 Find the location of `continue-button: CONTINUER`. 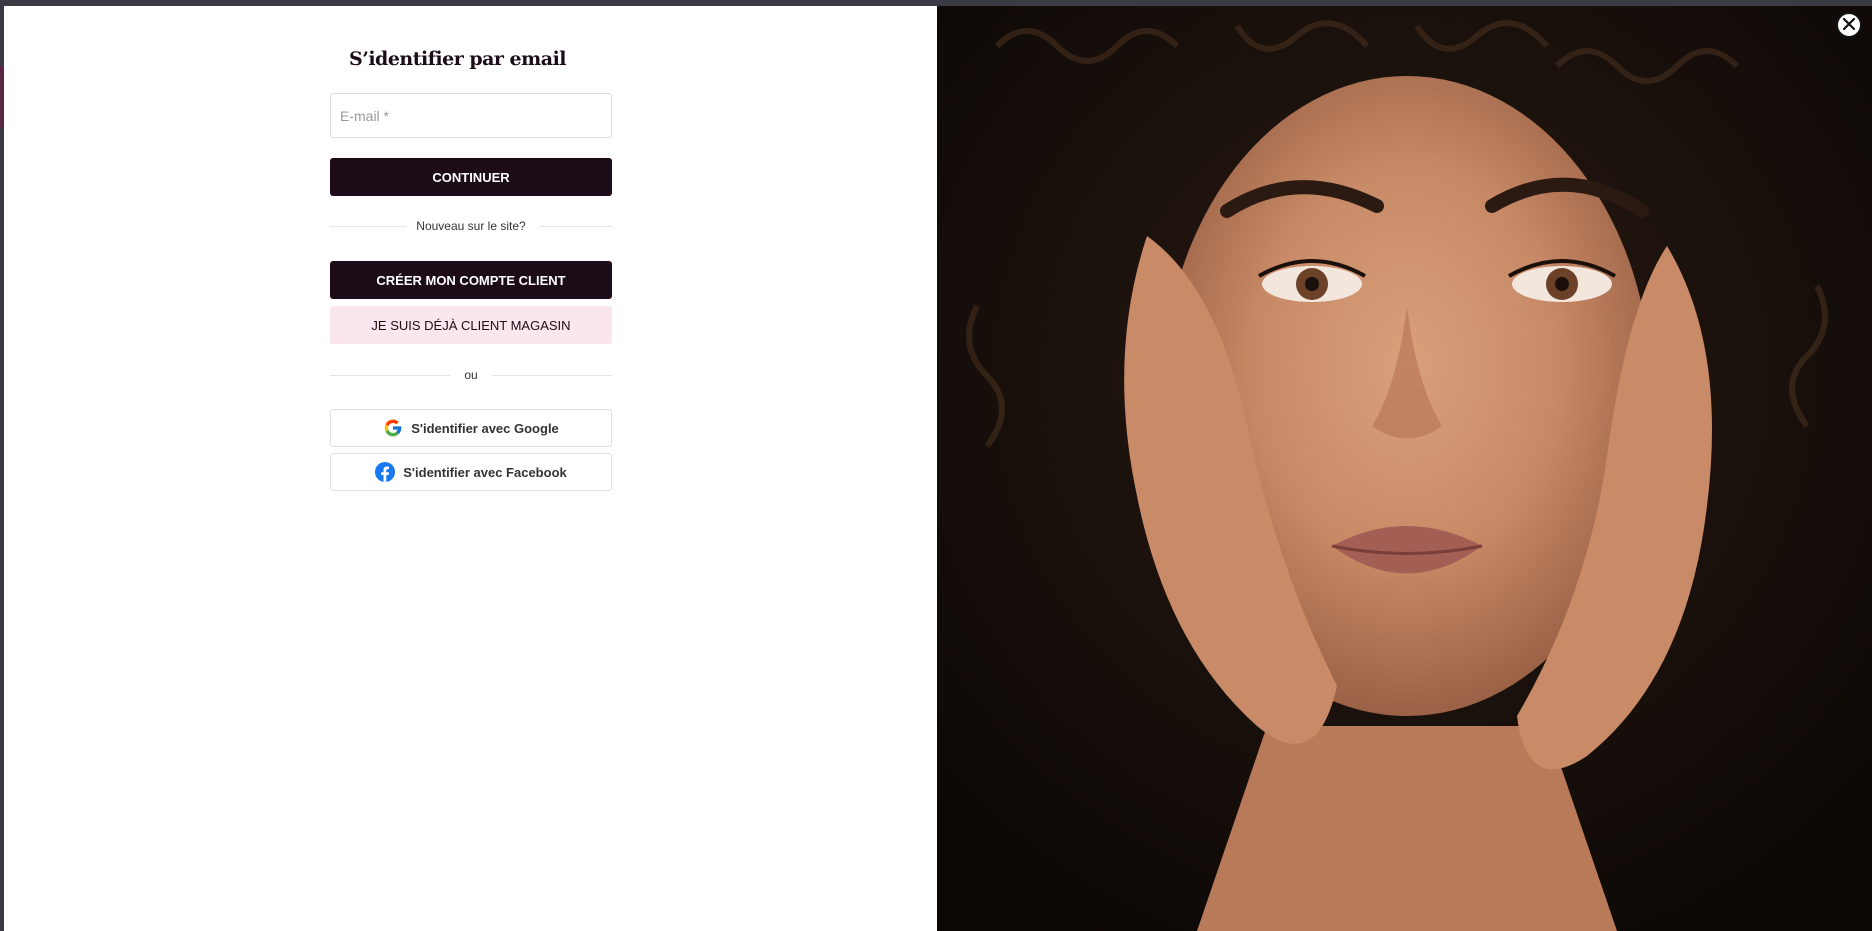

continue-button: CONTINUER is located at coordinates (471, 177).